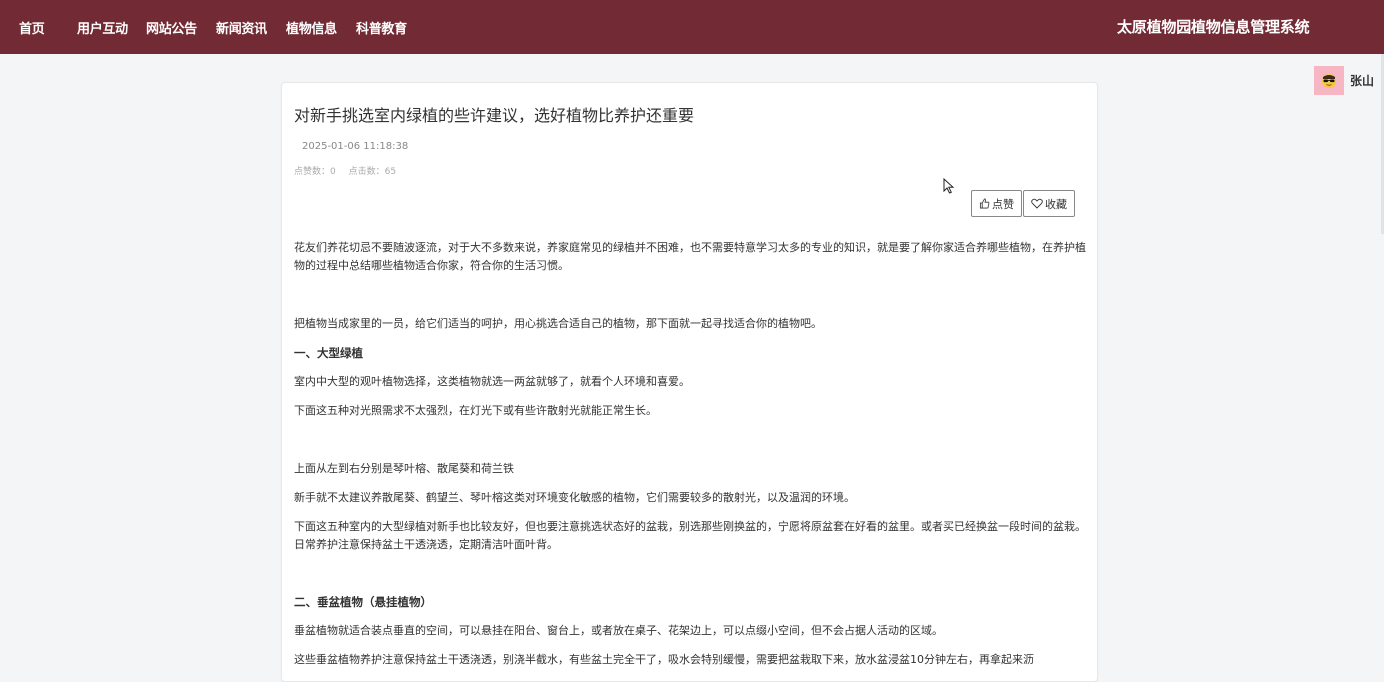  I want to click on nav-item-announcements: 网站公告, so click(171, 27).